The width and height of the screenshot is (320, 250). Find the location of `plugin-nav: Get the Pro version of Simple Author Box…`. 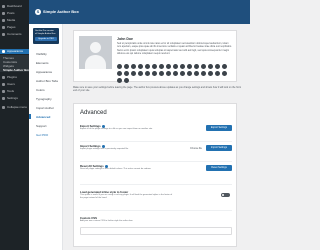

plugin-nav: Get the Pro version of Simple Author Box… is located at coordinates (45, 137).